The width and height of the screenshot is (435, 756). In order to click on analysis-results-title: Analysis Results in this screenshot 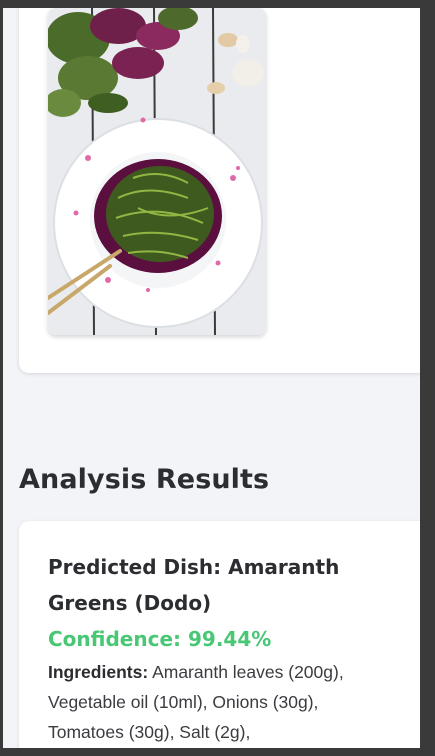, I will do `click(144, 479)`.